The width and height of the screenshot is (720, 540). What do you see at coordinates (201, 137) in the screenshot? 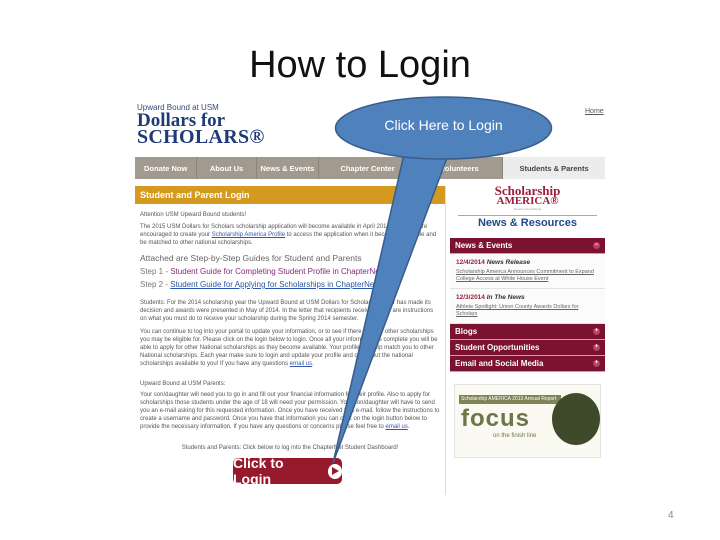
I see `logo-line-2: SCHOLARS®` at bounding box center [201, 137].